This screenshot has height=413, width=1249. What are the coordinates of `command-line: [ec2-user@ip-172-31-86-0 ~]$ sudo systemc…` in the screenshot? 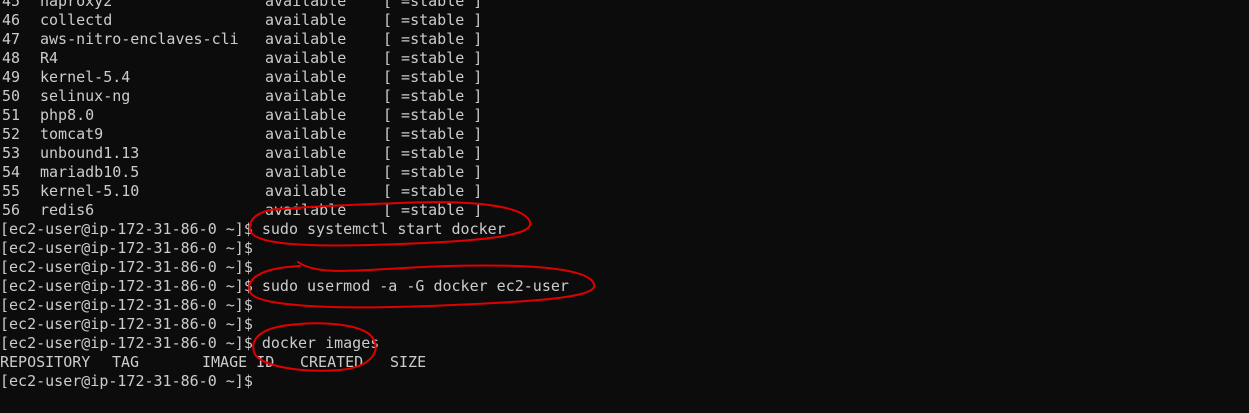 It's located at (284, 229).